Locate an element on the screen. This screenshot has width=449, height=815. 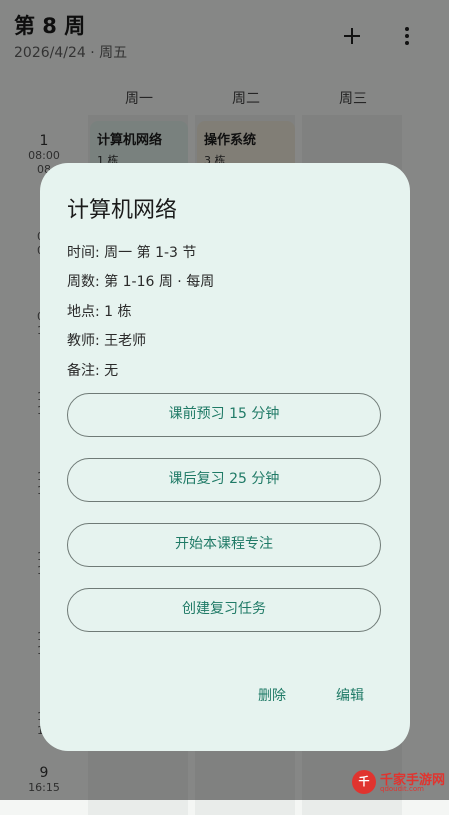
watermark-logo: 千 is located at coordinates (364, 782).